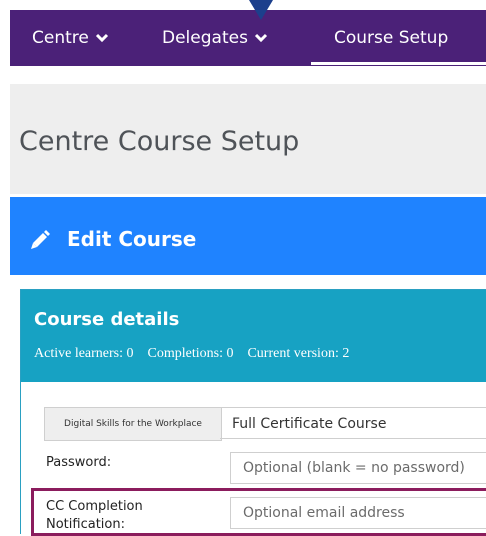 The height and width of the screenshot is (536, 486). I want to click on active-tab-indicator, so click(398, 63).